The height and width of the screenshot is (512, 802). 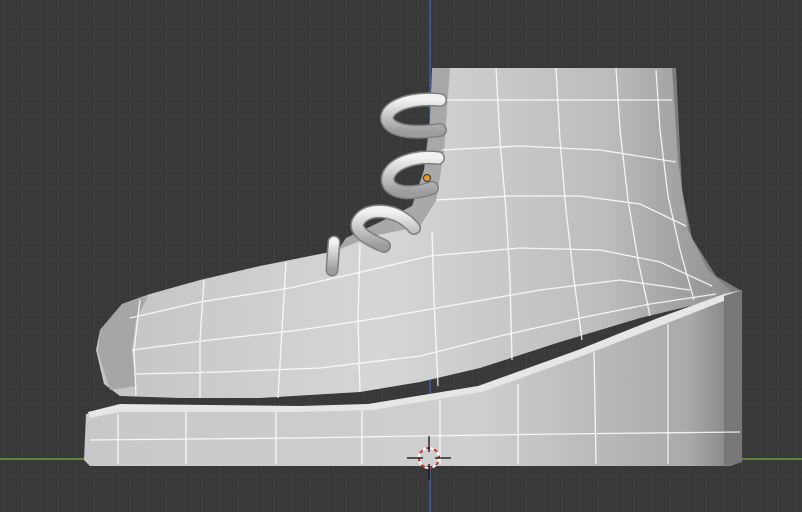 What do you see at coordinates (733, 378) in the screenshot?
I see `boot-sole-heel-side` at bounding box center [733, 378].